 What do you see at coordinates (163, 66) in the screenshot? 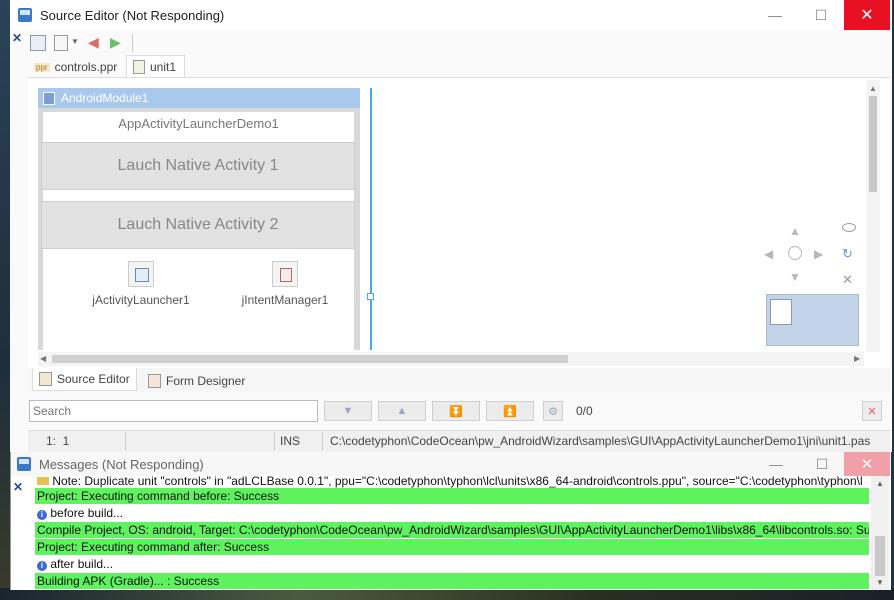
I see `tab-label: unit1` at bounding box center [163, 66].